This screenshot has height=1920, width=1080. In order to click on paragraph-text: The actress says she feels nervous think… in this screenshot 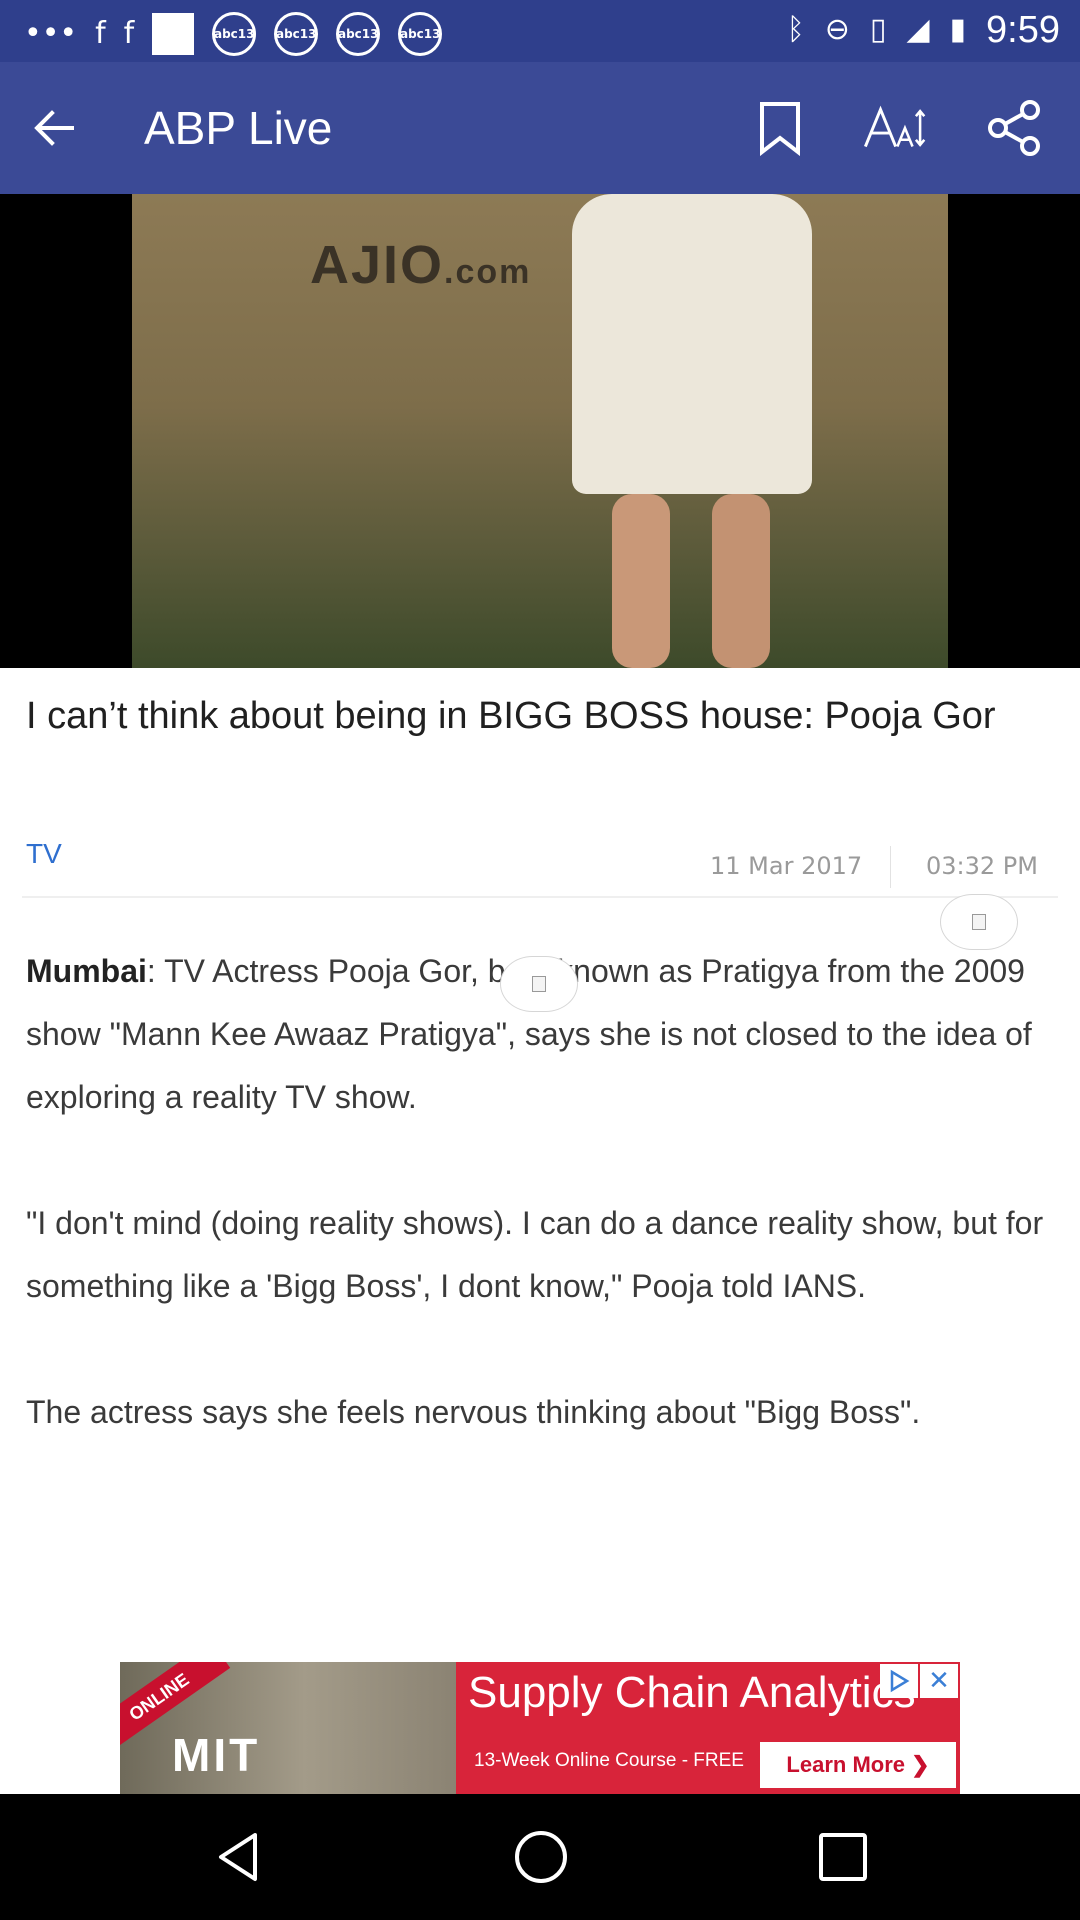, I will do `click(473, 1412)`.